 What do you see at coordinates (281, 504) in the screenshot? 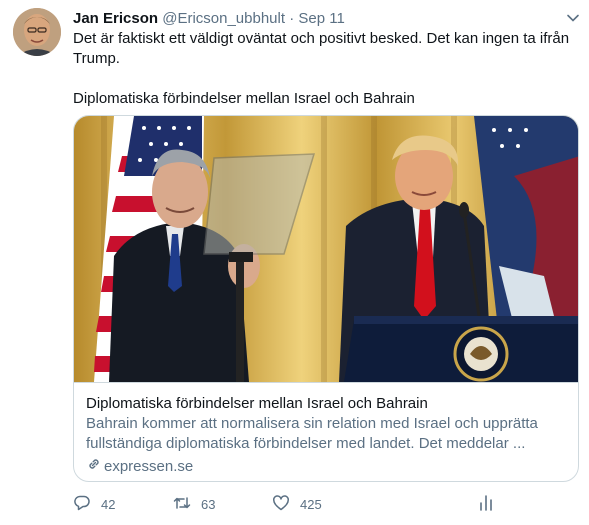
I see `like-icon` at bounding box center [281, 504].